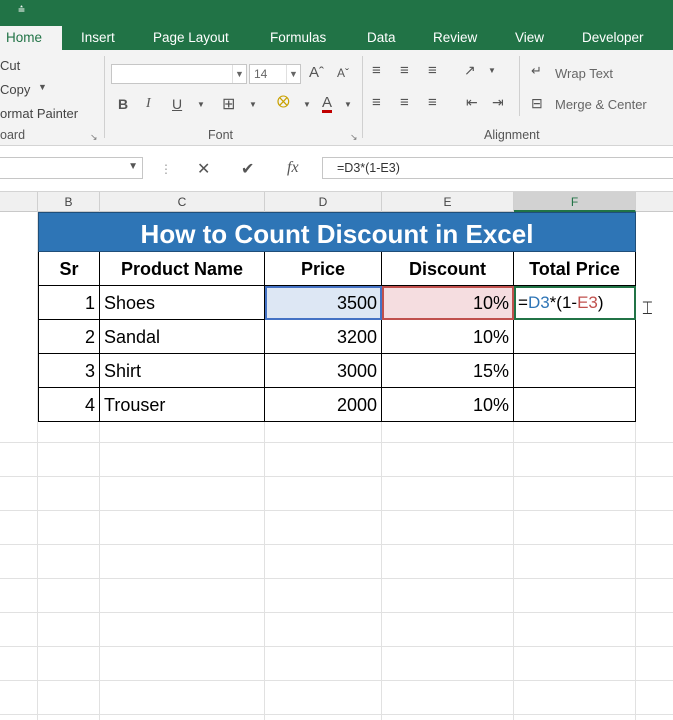 This screenshot has width=673, height=720. Describe the element at coordinates (323, 405) in the screenshot. I see `cell-price: 2000` at that location.